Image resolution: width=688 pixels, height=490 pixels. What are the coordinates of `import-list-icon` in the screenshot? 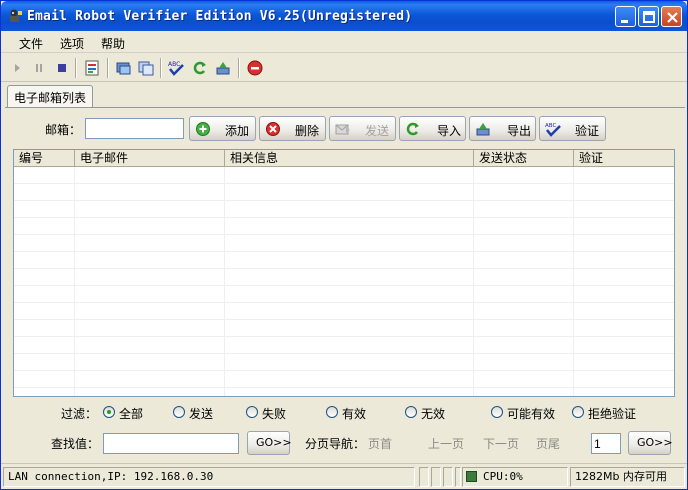 It's located at (92, 68).